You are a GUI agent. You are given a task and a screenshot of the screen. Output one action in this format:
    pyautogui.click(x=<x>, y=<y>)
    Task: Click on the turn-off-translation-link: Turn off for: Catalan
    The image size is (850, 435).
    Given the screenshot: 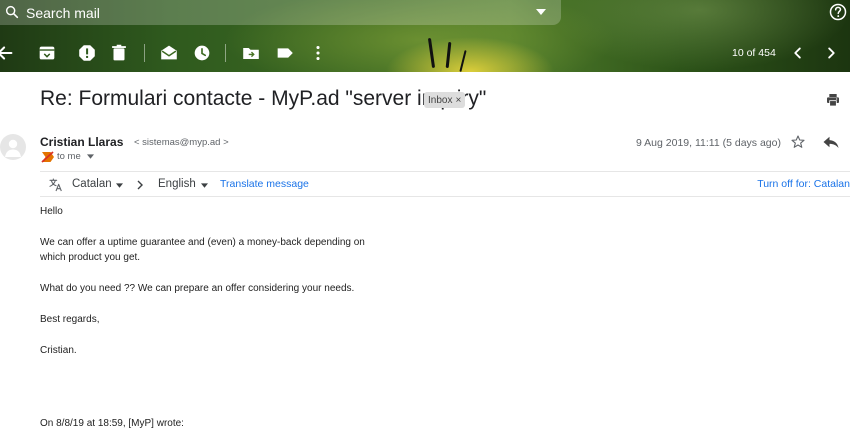 What is the action you would take?
    pyautogui.click(x=803, y=184)
    